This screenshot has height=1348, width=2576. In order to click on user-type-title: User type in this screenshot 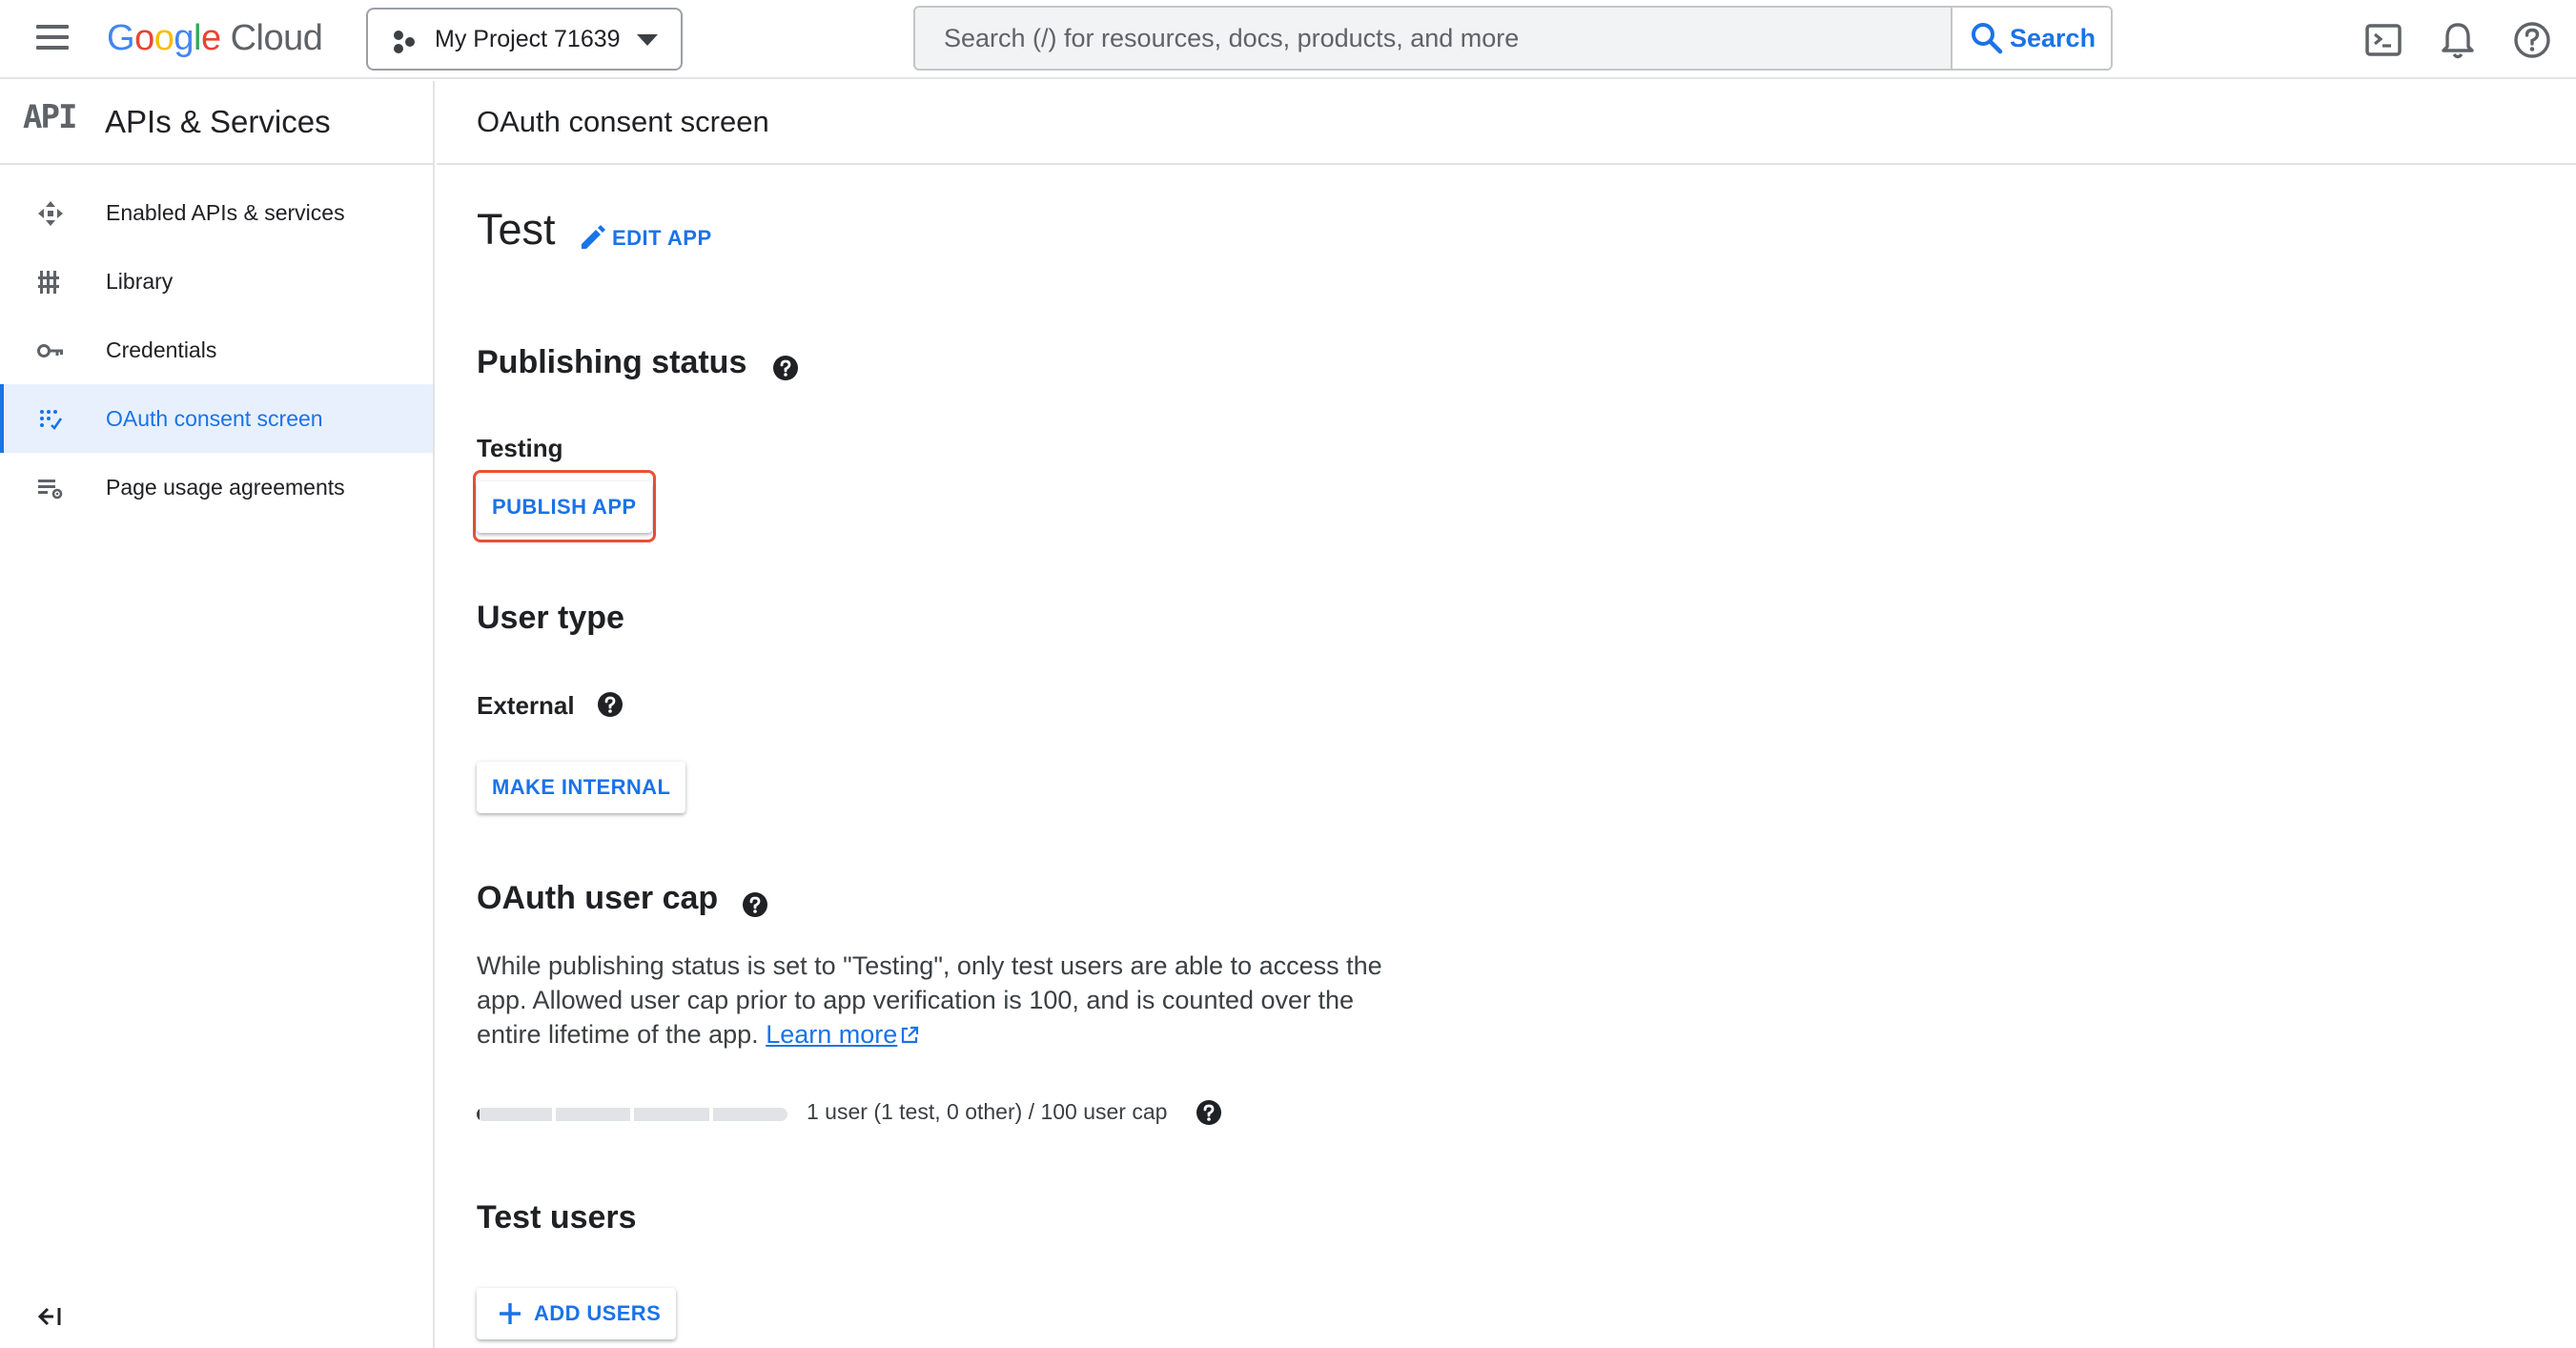, I will do `click(550, 618)`.